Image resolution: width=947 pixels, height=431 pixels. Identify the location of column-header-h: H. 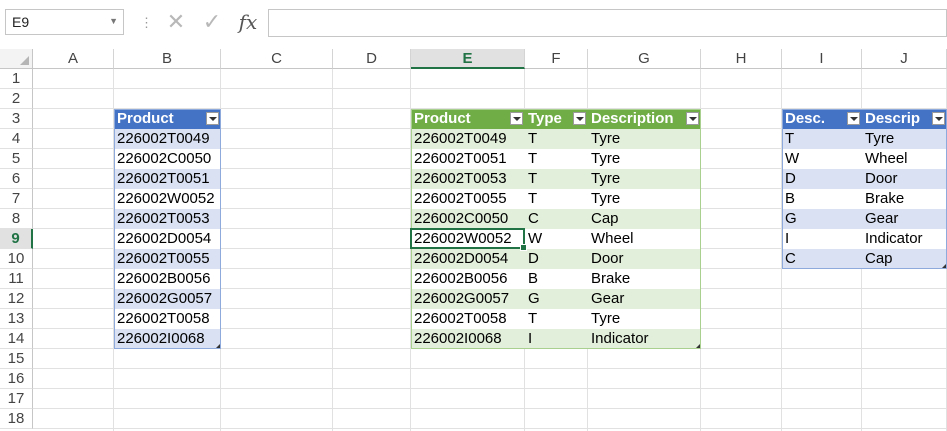
(741, 59).